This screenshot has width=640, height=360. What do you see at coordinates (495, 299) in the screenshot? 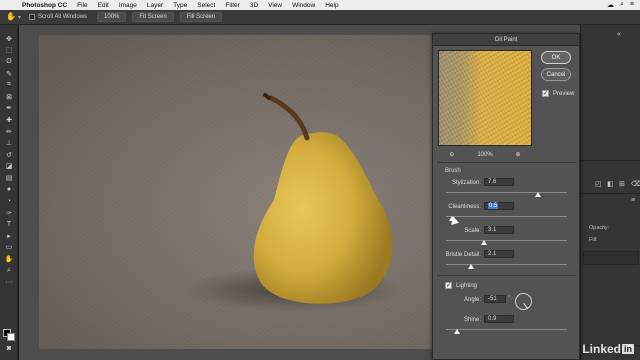
I see `angle-field: -51` at bounding box center [495, 299].